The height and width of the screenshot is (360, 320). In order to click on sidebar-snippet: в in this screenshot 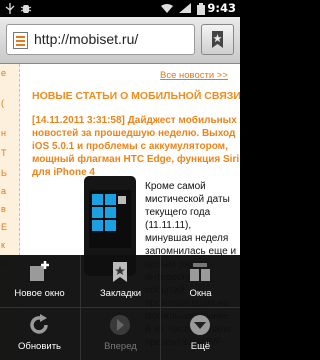, I will do `click(3, 209)`.